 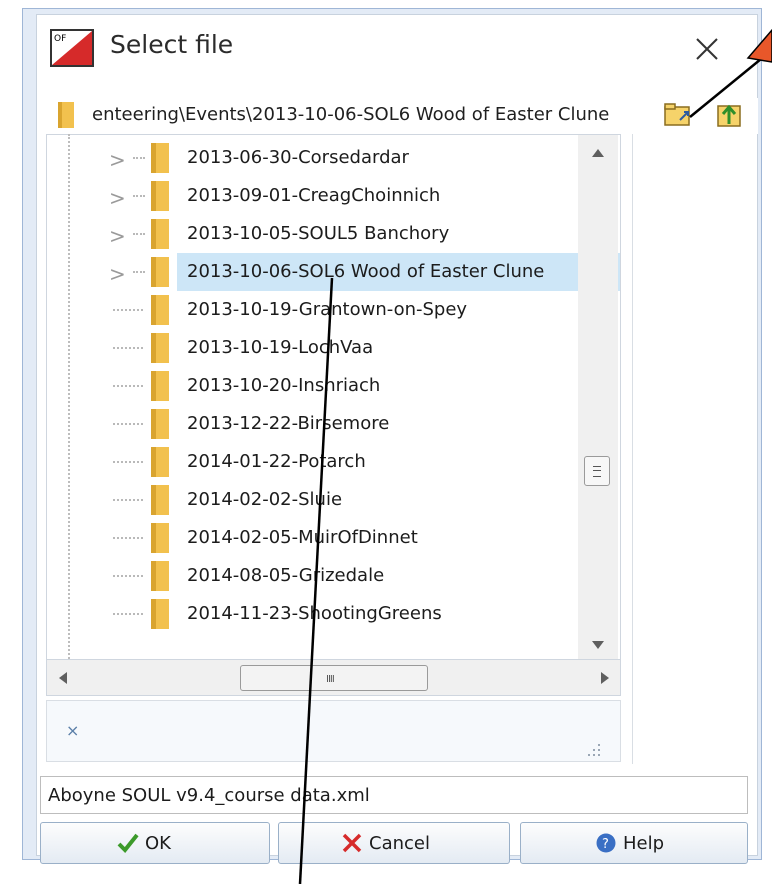 I want to click on vertical-scrollbar, so click(x=598, y=397).